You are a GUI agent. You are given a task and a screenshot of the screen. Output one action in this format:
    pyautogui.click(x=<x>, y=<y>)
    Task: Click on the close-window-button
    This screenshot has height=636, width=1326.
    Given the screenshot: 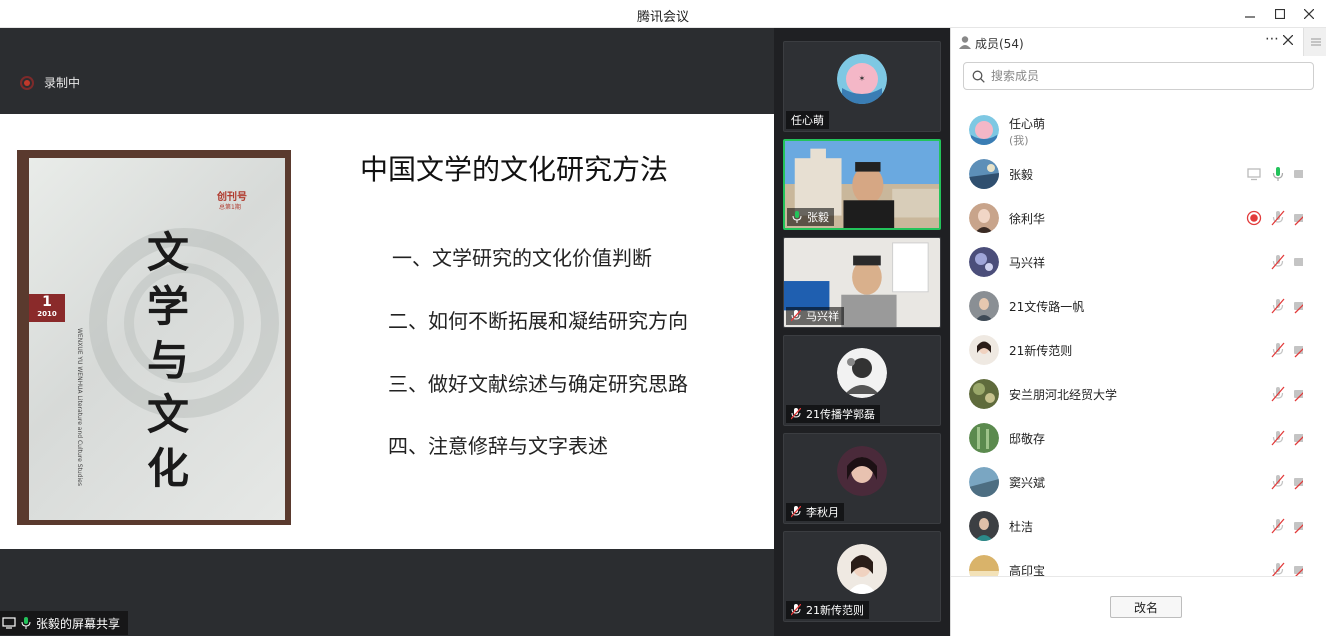 What is the action you would take?
    pyautogui.click(x=1309, y=14)
    